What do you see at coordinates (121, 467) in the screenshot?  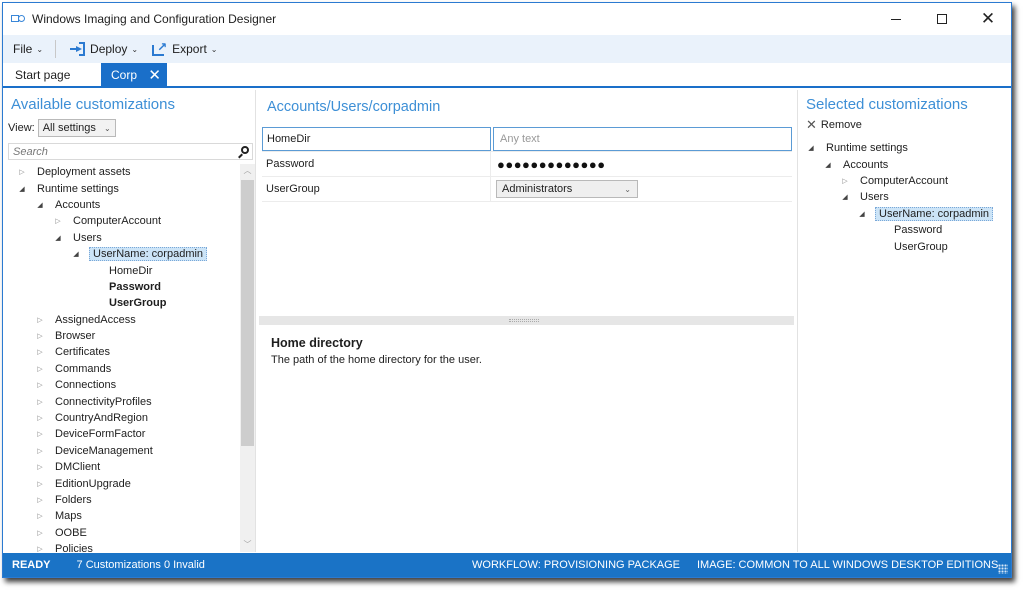 I see `tree-item: ▷ DMClient` at bounding box center [121, 467].